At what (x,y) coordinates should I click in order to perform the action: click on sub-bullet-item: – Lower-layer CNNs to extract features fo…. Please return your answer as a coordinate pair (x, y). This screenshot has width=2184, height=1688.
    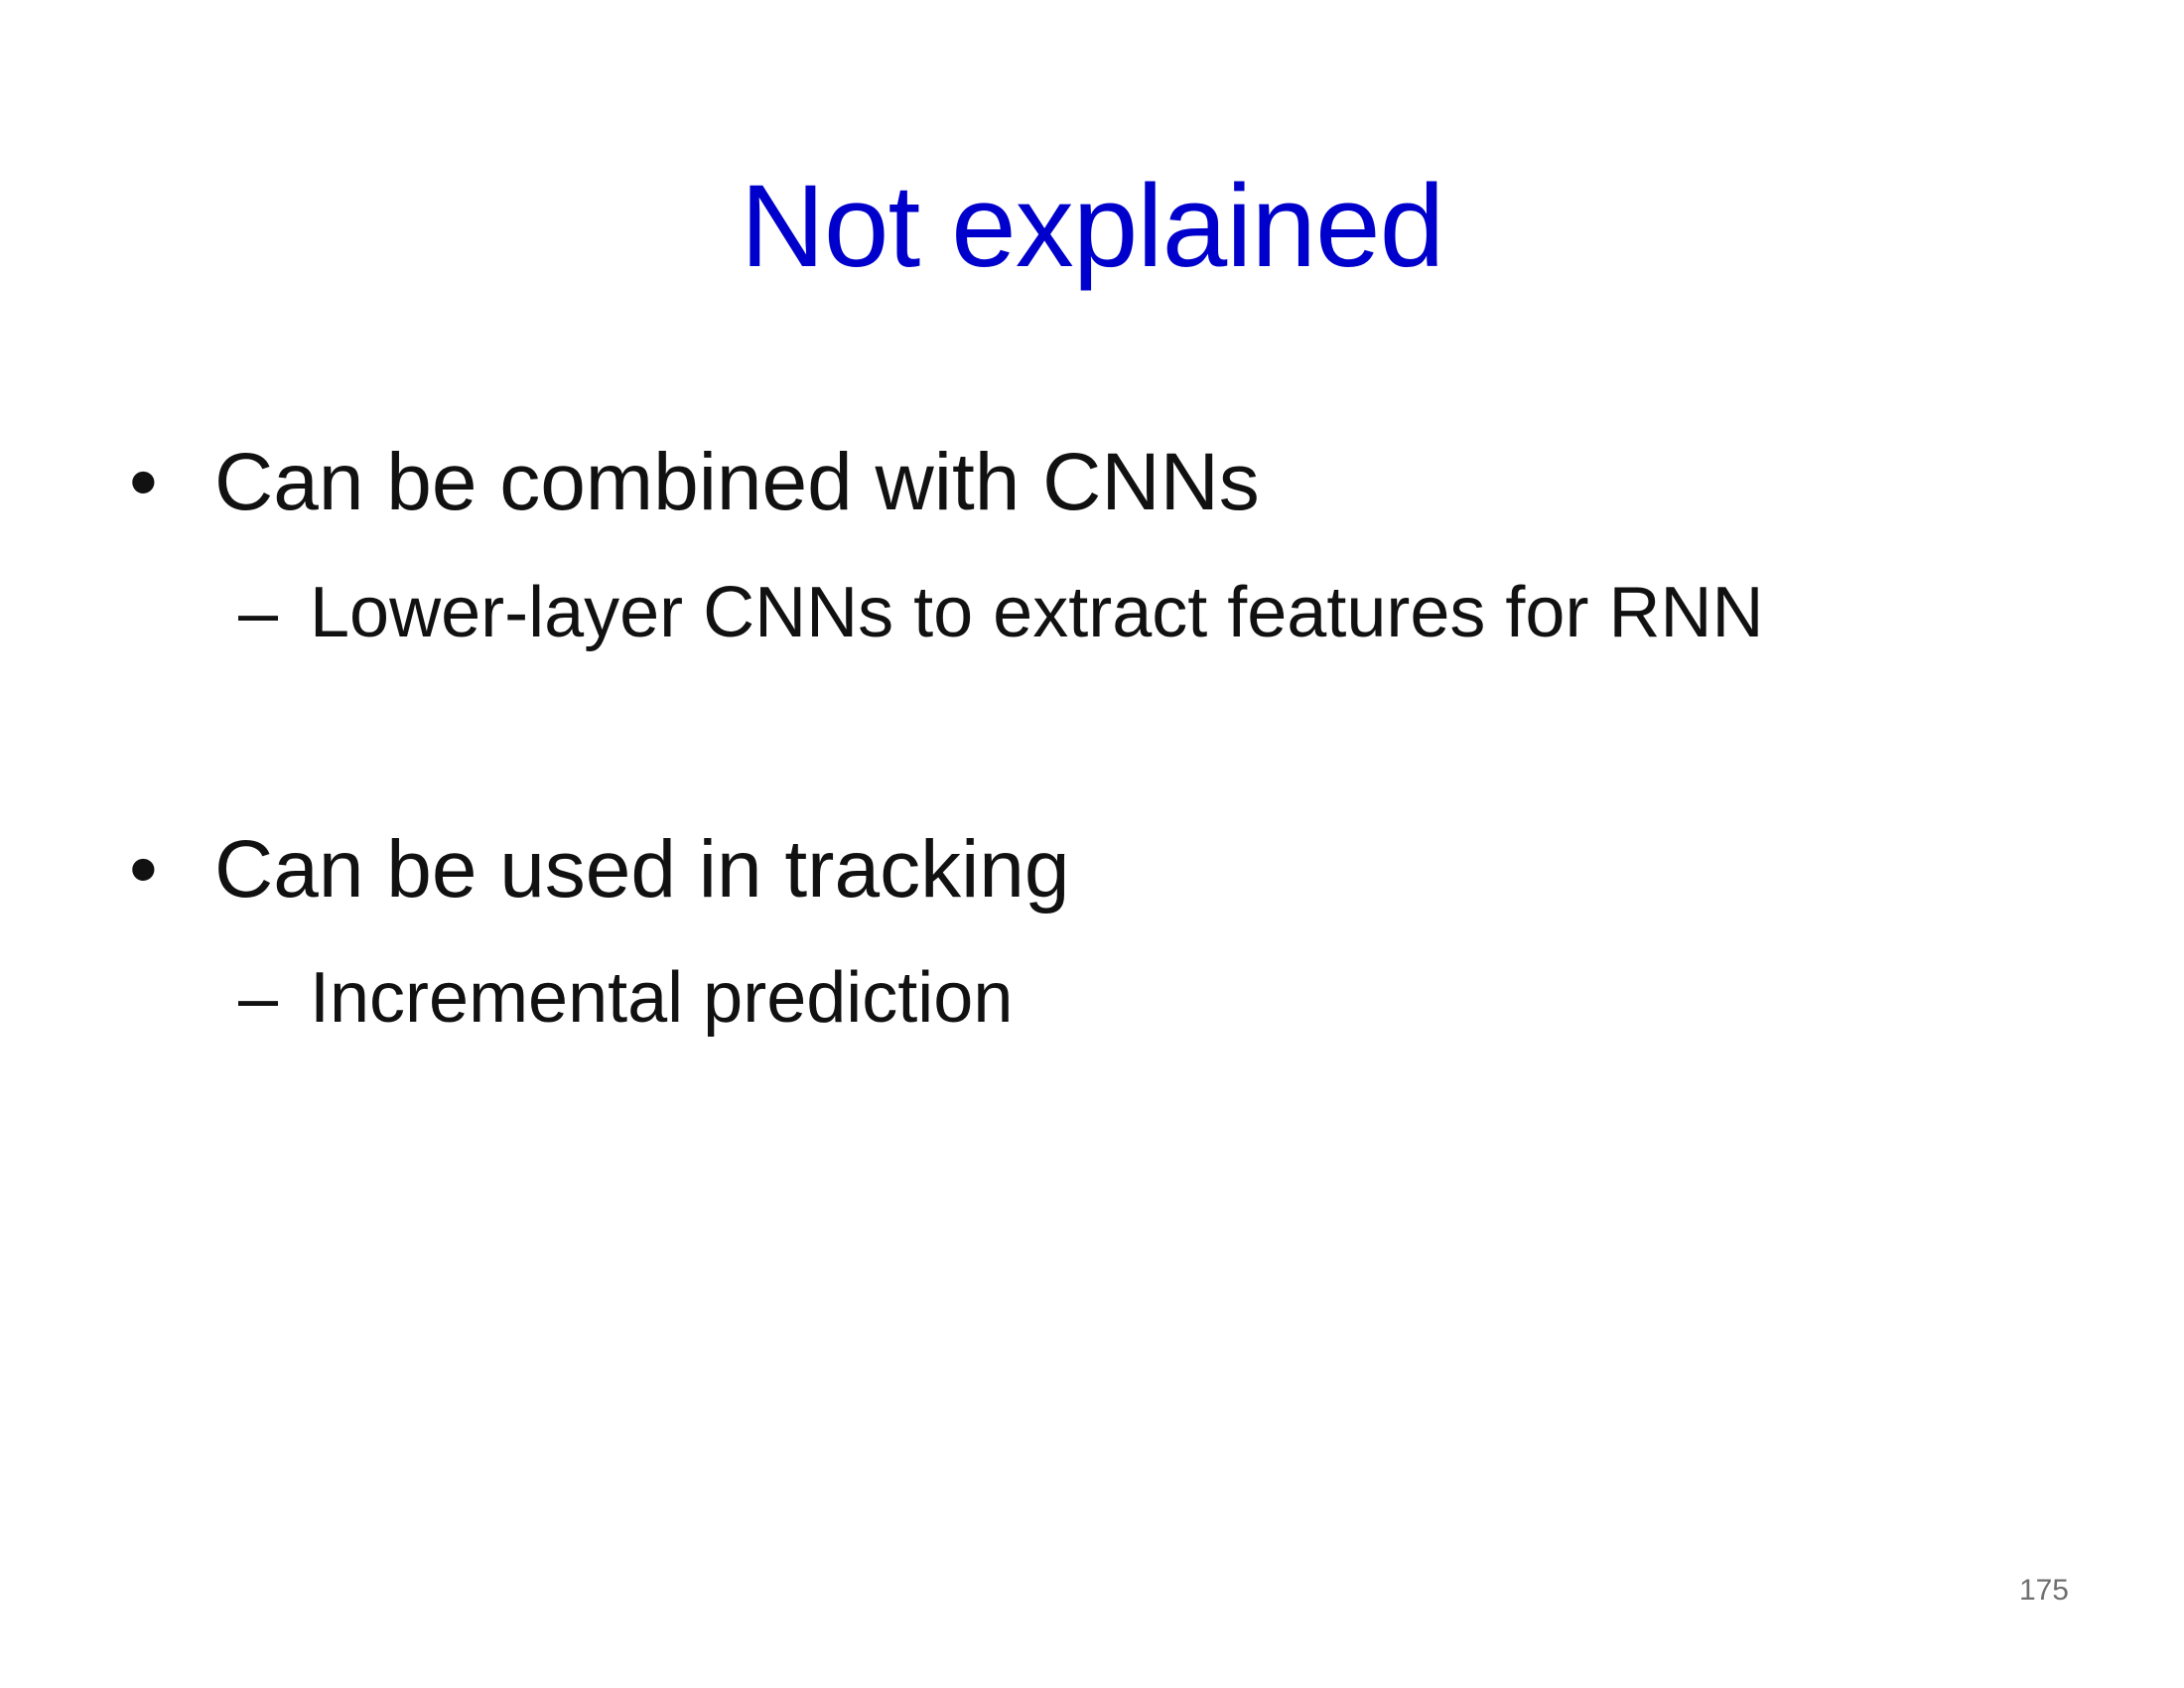
    Looking at the image, I should click on (1000, 612).